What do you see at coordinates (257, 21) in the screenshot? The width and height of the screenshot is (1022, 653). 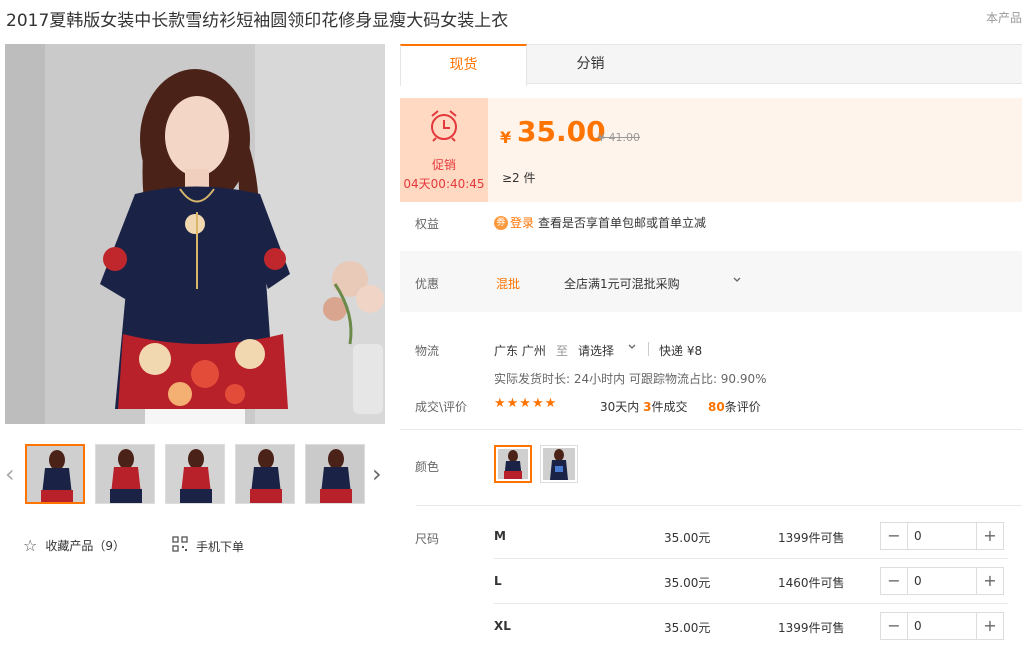 I see `product-title: 2017夏韩版女装中长款雪纺衫短袖圆领印花修身显瘦大码女装上衣` at bounding box center [257, 21].